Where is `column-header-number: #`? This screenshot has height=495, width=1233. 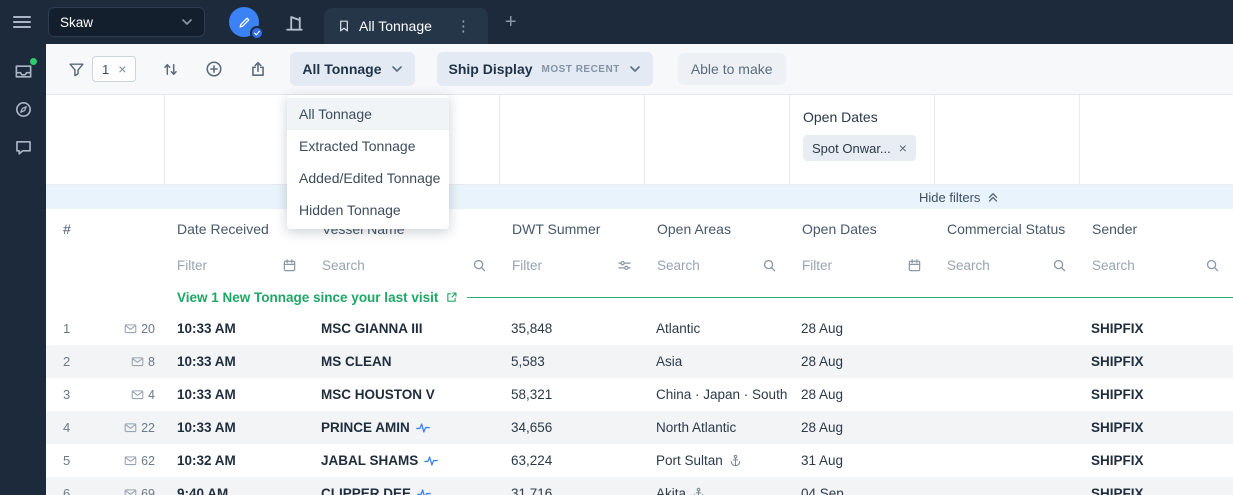
column-header-number: # is located at coordinates (105, 229).